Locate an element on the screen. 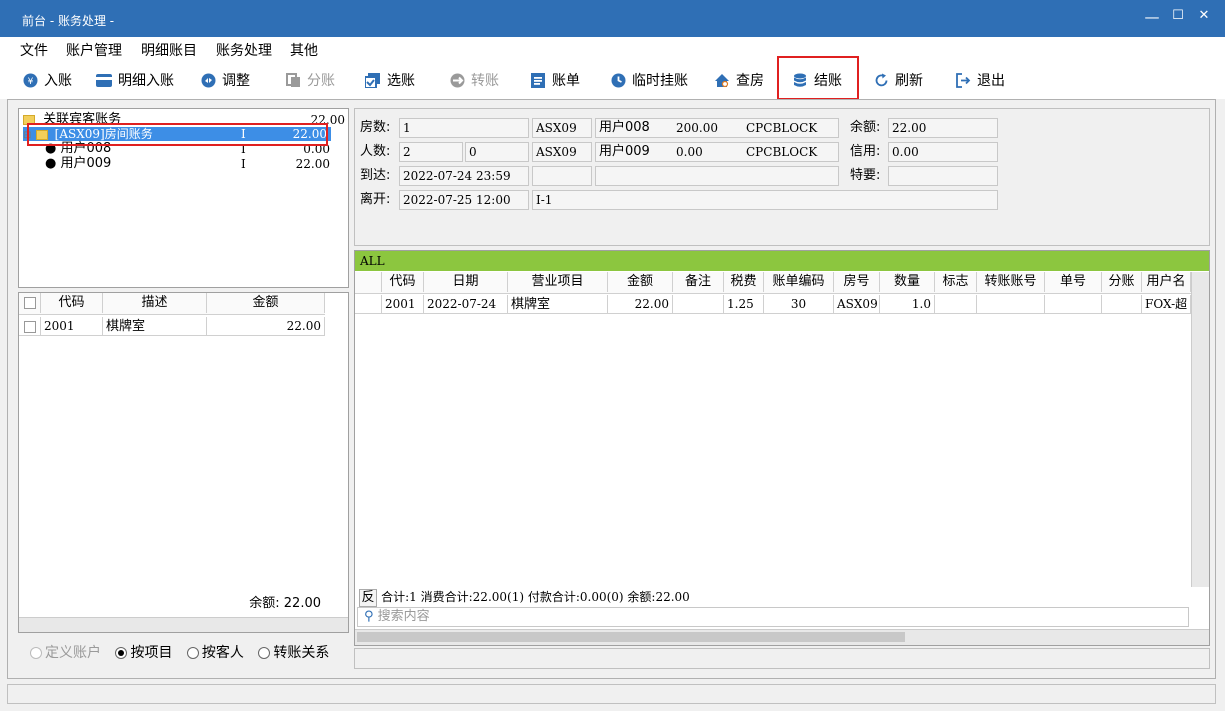 The width and height of the screenshot is (1225, 711). menu-bar: 文件 账户管理 明细账目 账务处理 其他 is located at coordinates (612, 49).